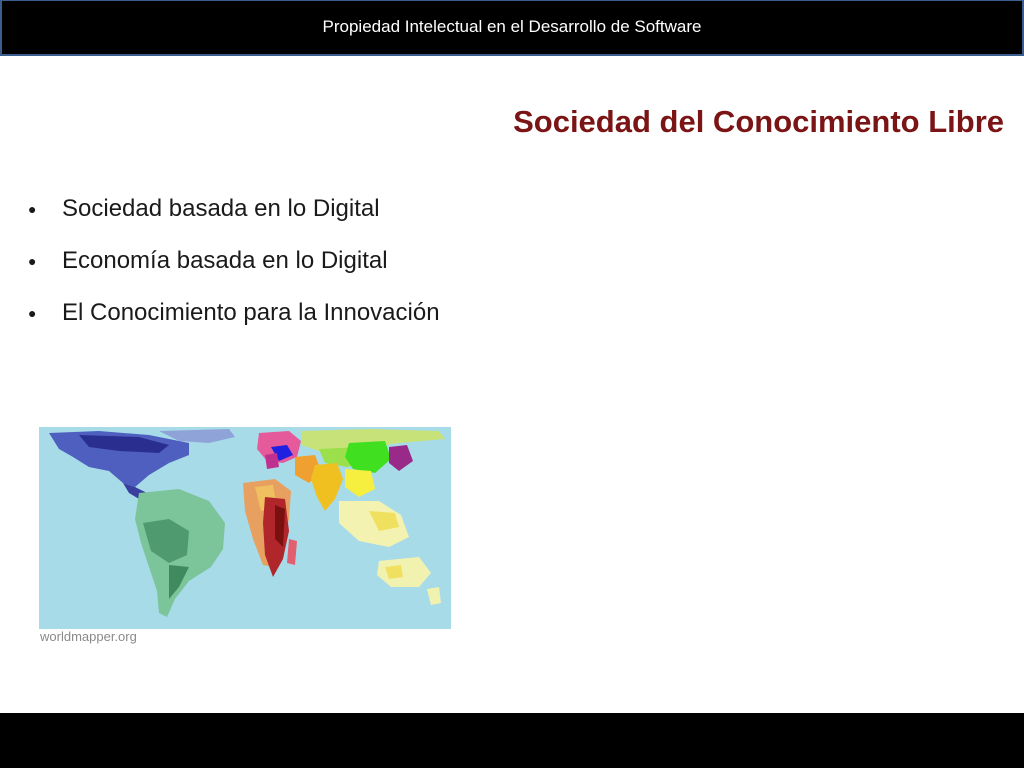  I want to click on world-cartogram-image, so click(245, 528).